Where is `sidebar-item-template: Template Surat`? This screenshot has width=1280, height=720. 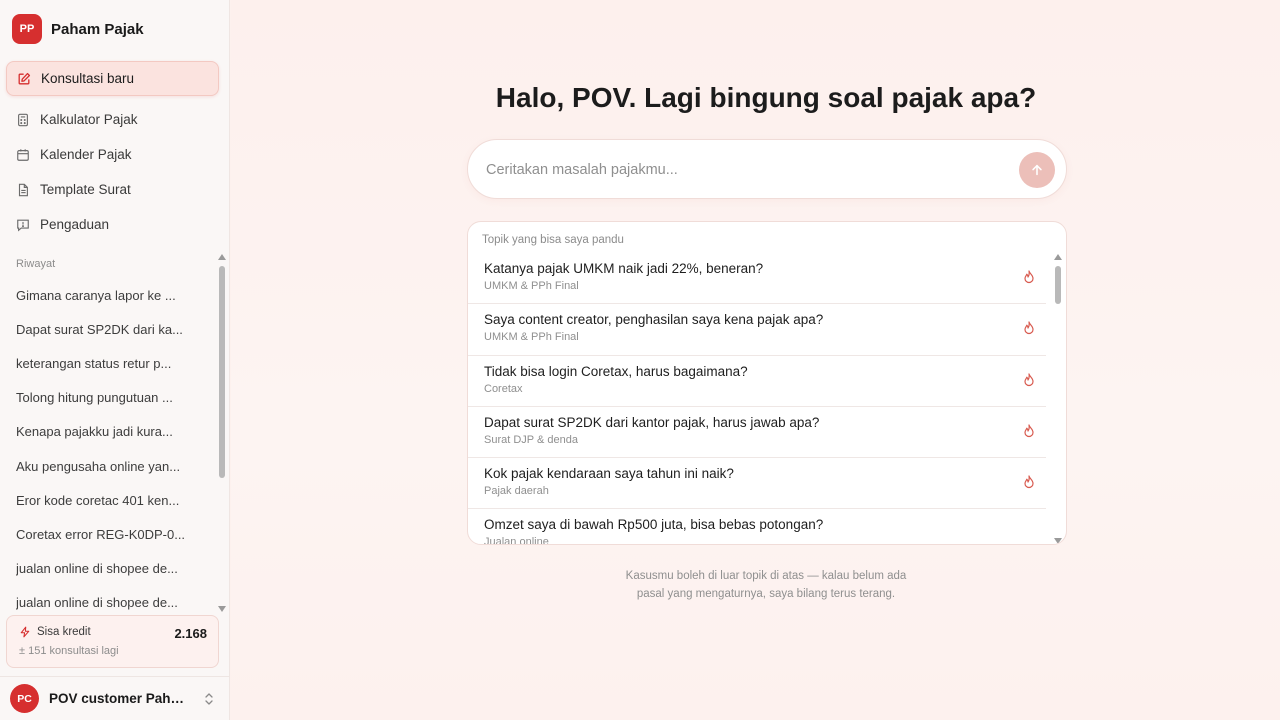 sidebar-item-template: Template Surat is located at coordinates (112, 189).